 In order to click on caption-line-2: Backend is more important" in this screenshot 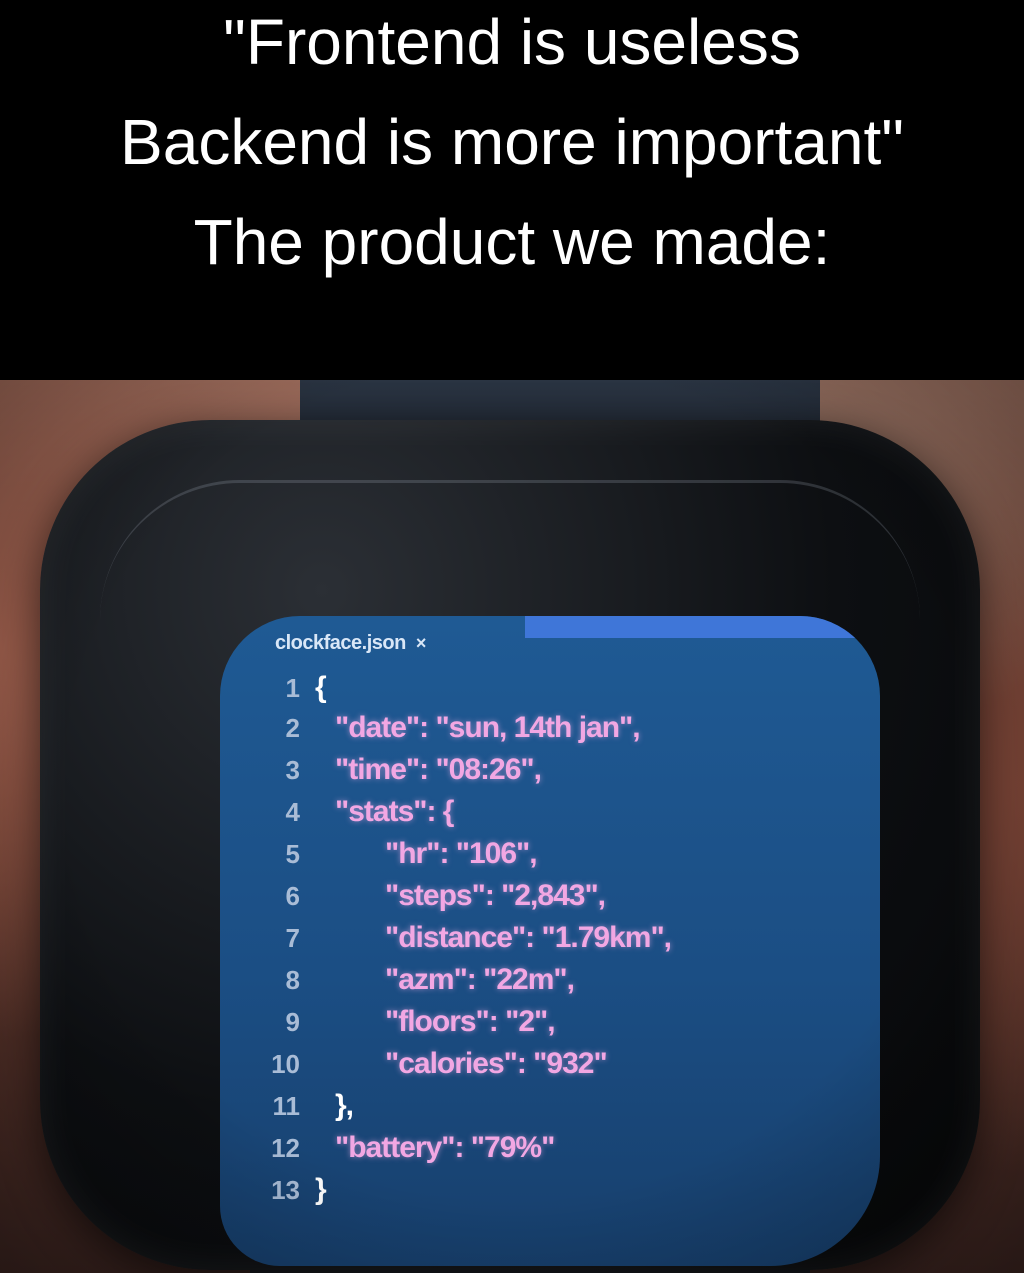, I will do `click(512, 142)`.